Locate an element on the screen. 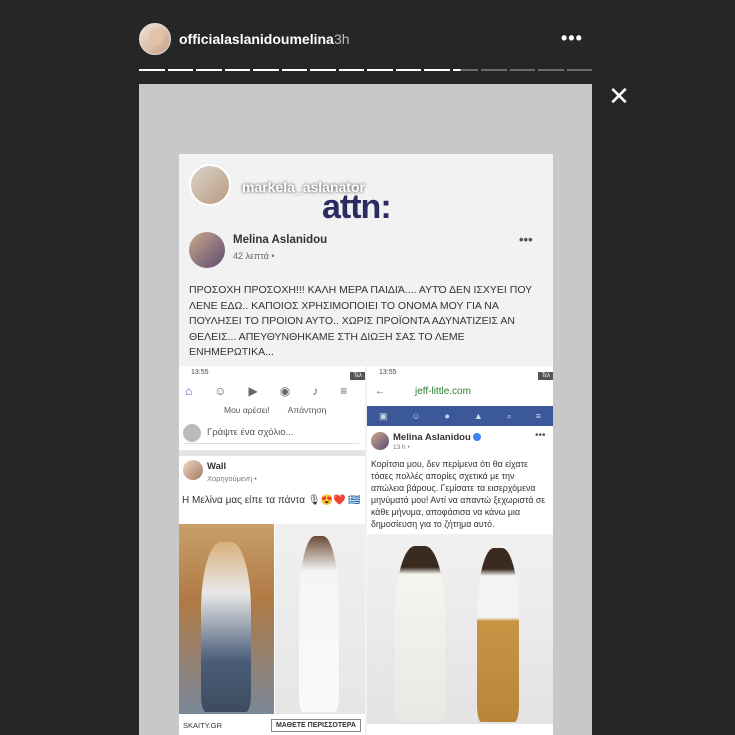  reaction-labels: Μου αρέσει! Απάντηση is located at coordinates (275, 410).